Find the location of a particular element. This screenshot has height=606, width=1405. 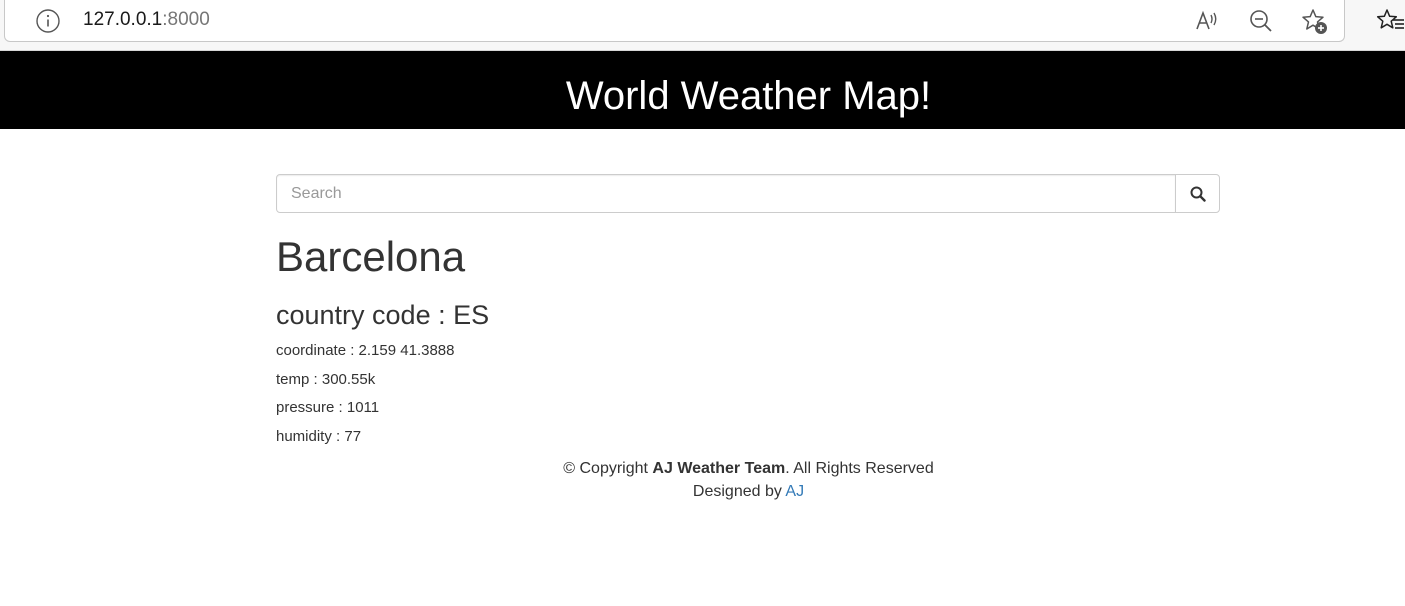

coordinate-text: coordinate : 2.159 41.3888 is located at coordinates (365, 350).